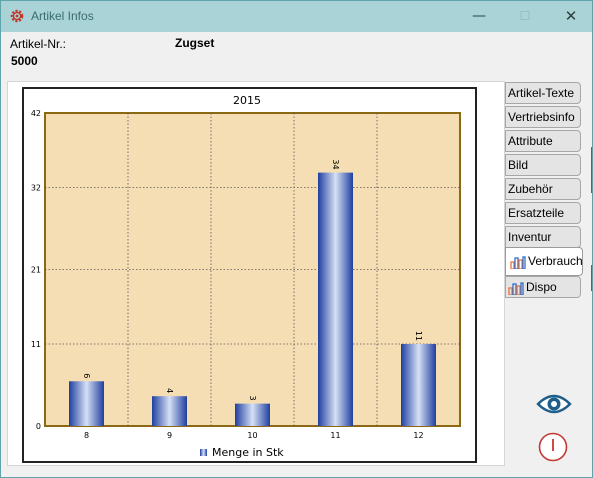  I want to click on article-number-value: 5000, so click(24, 61).